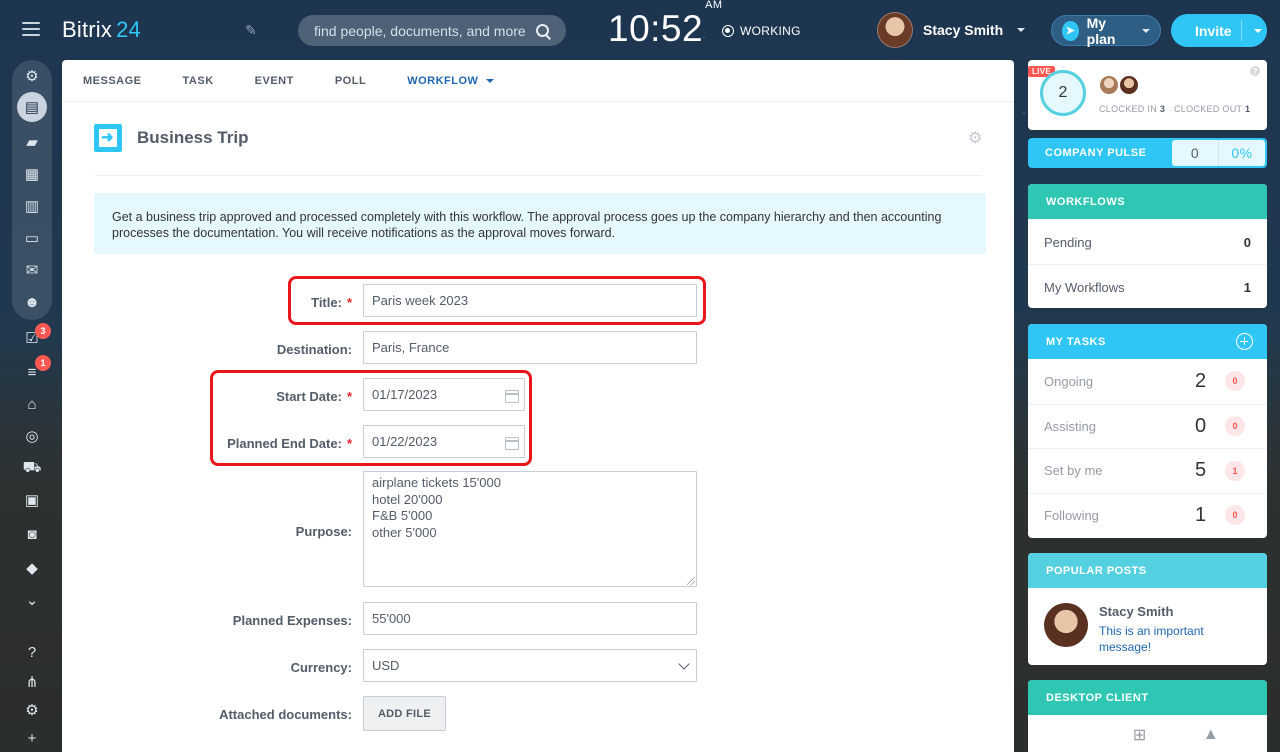  Describe the element at coordinates (32, 174) in the screenshot. I see `calendar-icon: ▦` at that location.